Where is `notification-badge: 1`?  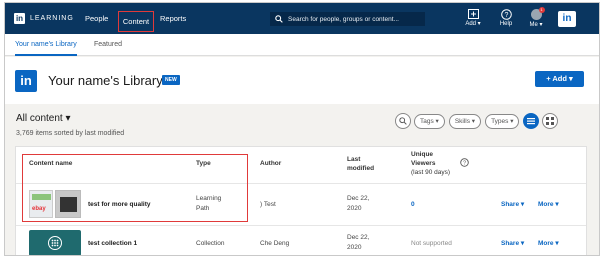
notification-badge: 1 is located at coordinates (541, 10).